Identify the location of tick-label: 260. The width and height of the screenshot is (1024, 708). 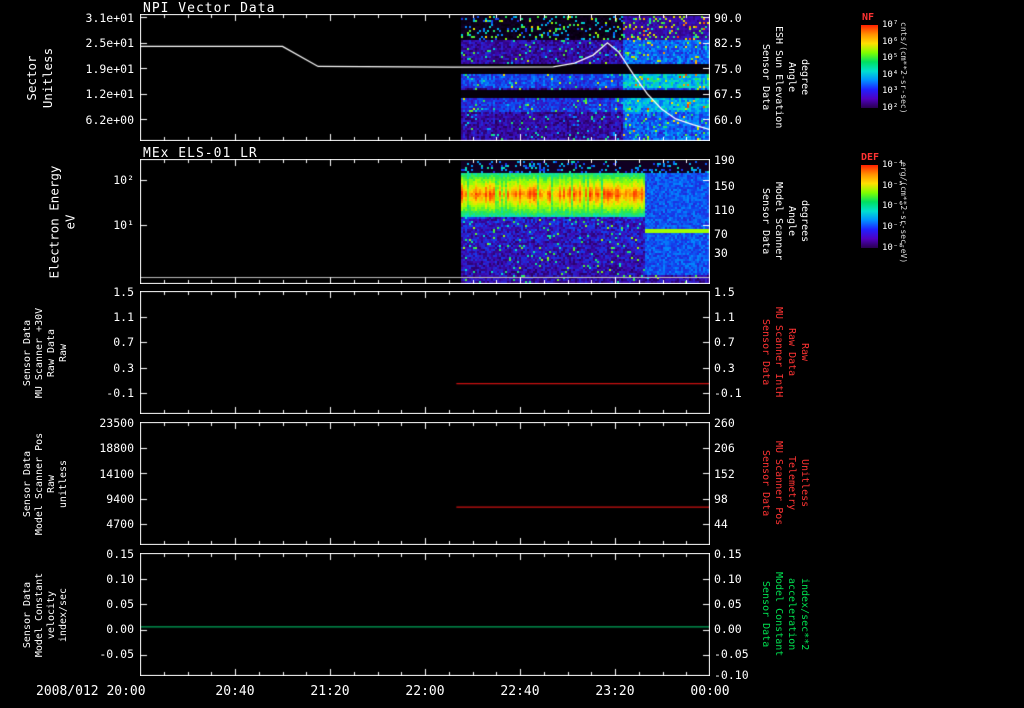
(724, 423).